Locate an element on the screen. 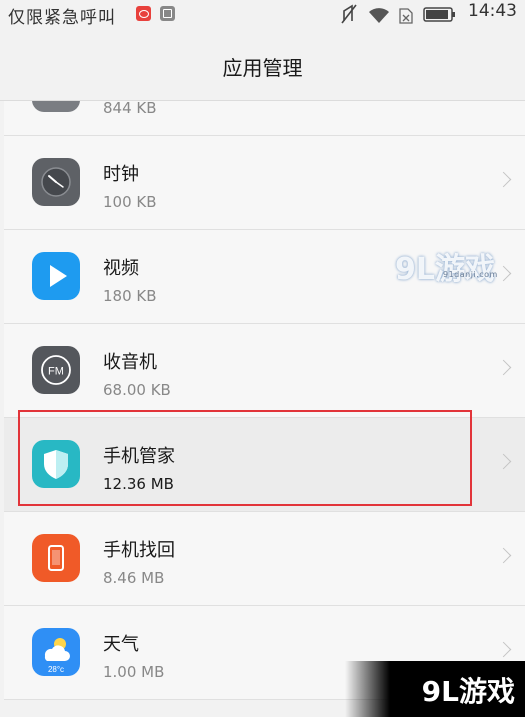 This screenshot has height=717, width=525. app-name: 视频 is located at coordinates (121, 268).